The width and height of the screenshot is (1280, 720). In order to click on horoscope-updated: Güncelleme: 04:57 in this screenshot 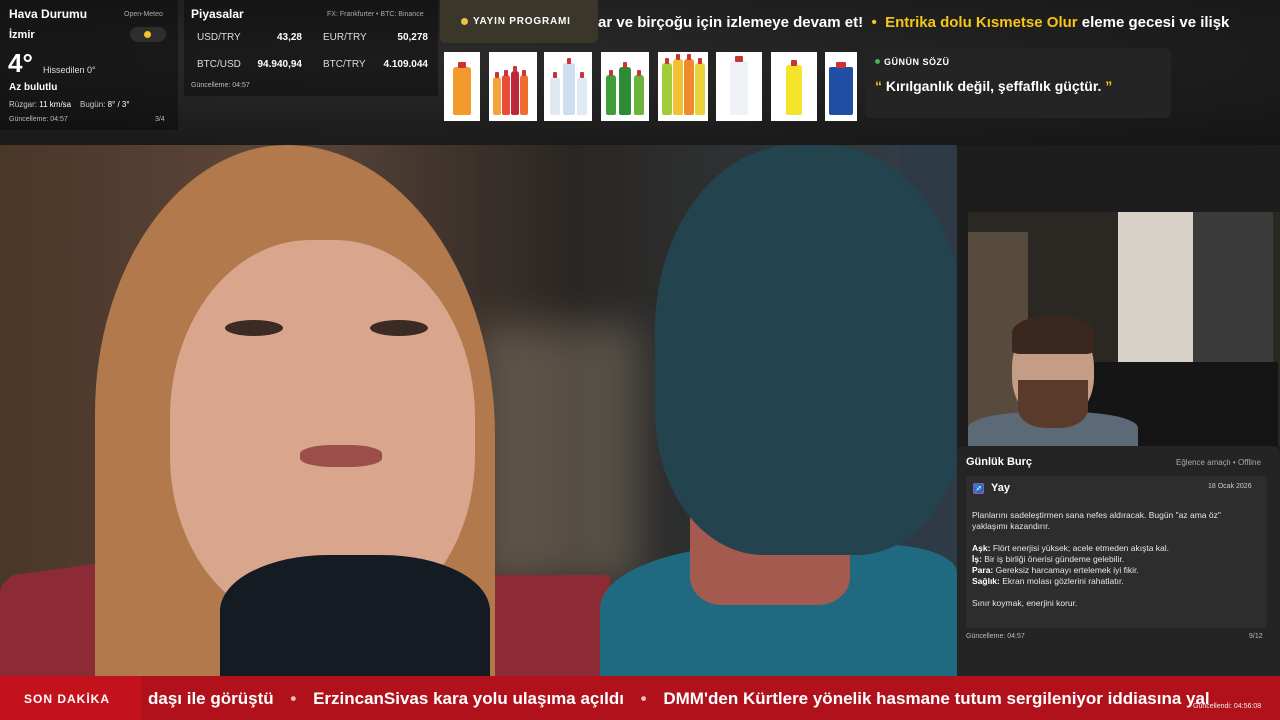, I will do `click(995, 636)`.